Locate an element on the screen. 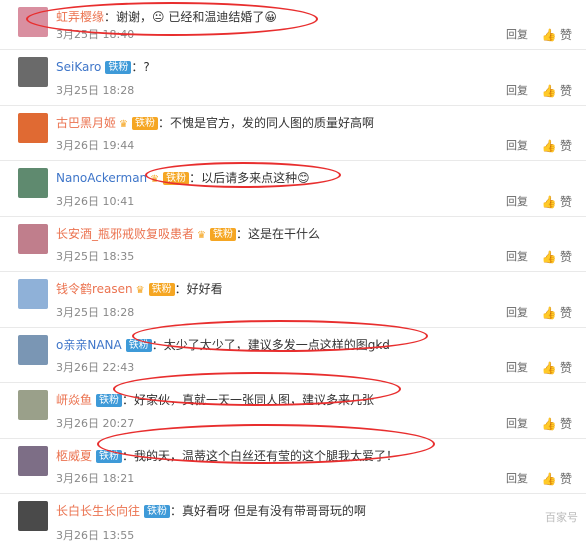 This screenshot has width=586, height=550. username: 长白长生长向往 is located at coordinates (98, 511).